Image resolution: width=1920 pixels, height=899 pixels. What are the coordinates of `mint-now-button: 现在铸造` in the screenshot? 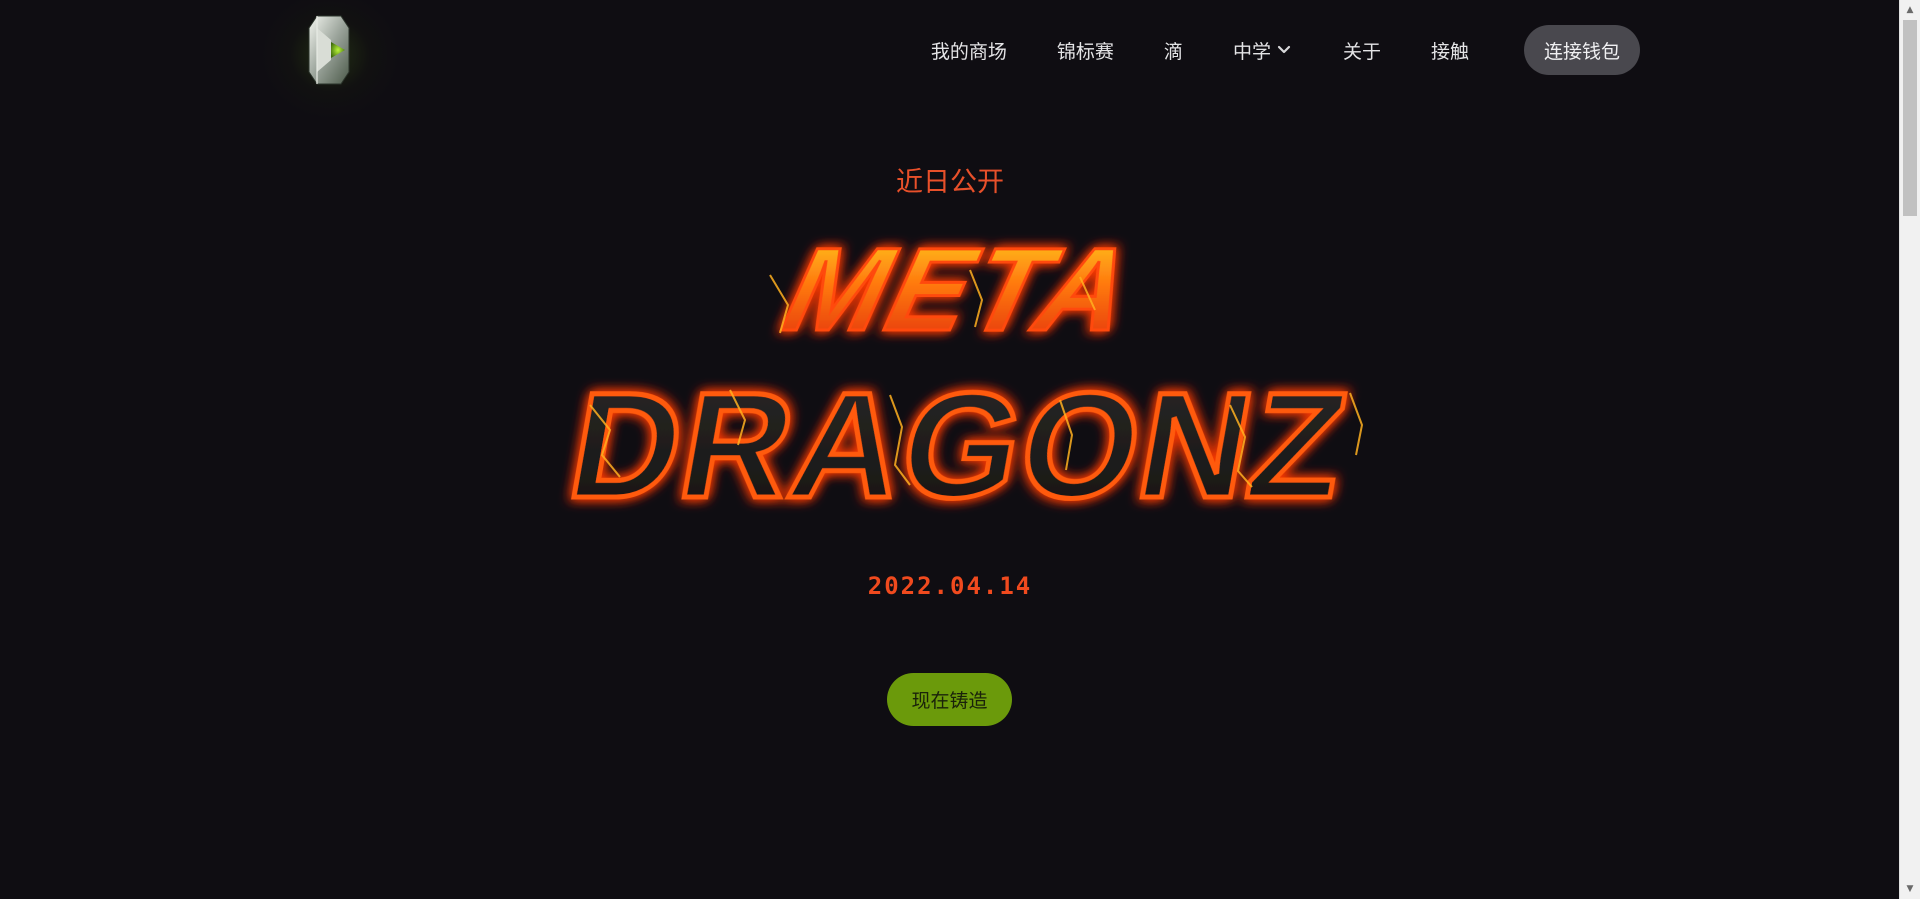 It's located at (949, 699).